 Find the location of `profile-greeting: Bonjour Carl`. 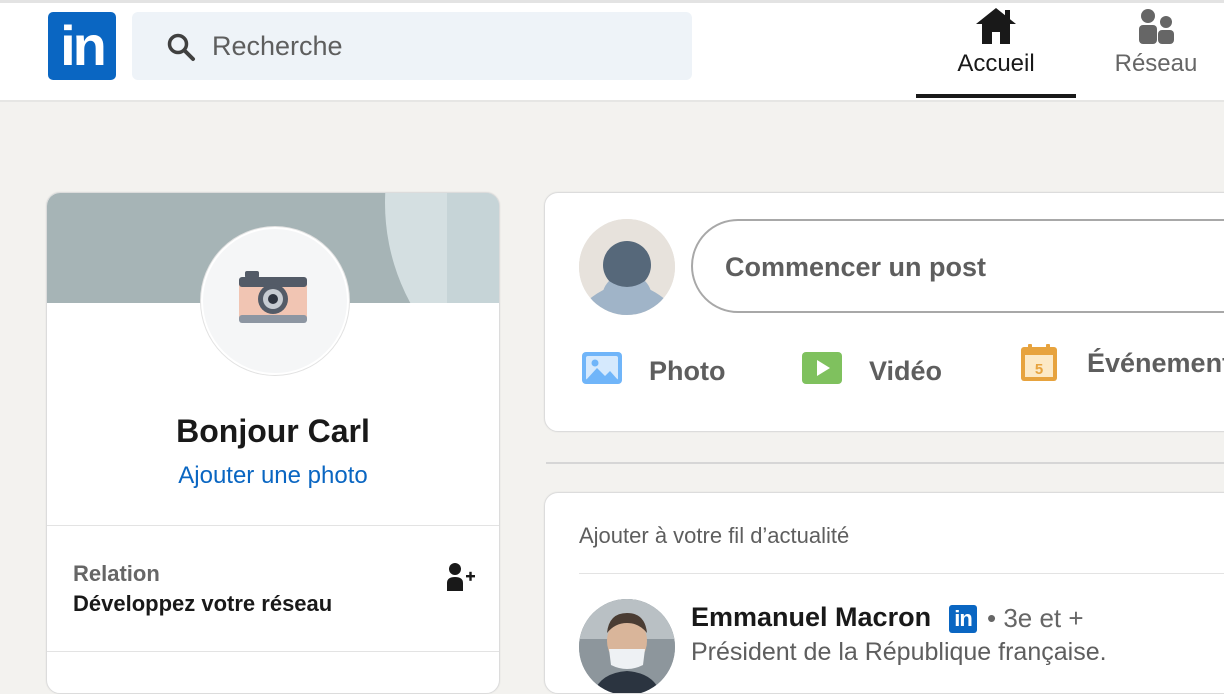

profile-greeting: Bonjour Carl is located at coordinates (273, 431).